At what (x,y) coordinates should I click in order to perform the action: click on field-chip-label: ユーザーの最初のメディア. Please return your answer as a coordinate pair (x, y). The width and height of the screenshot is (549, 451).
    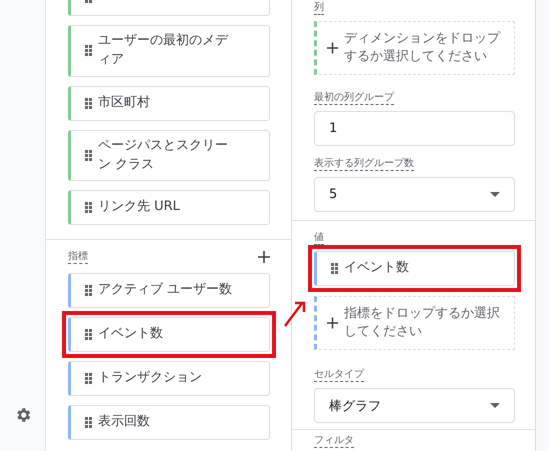
    Looking at the image, I should click on (164, 50).